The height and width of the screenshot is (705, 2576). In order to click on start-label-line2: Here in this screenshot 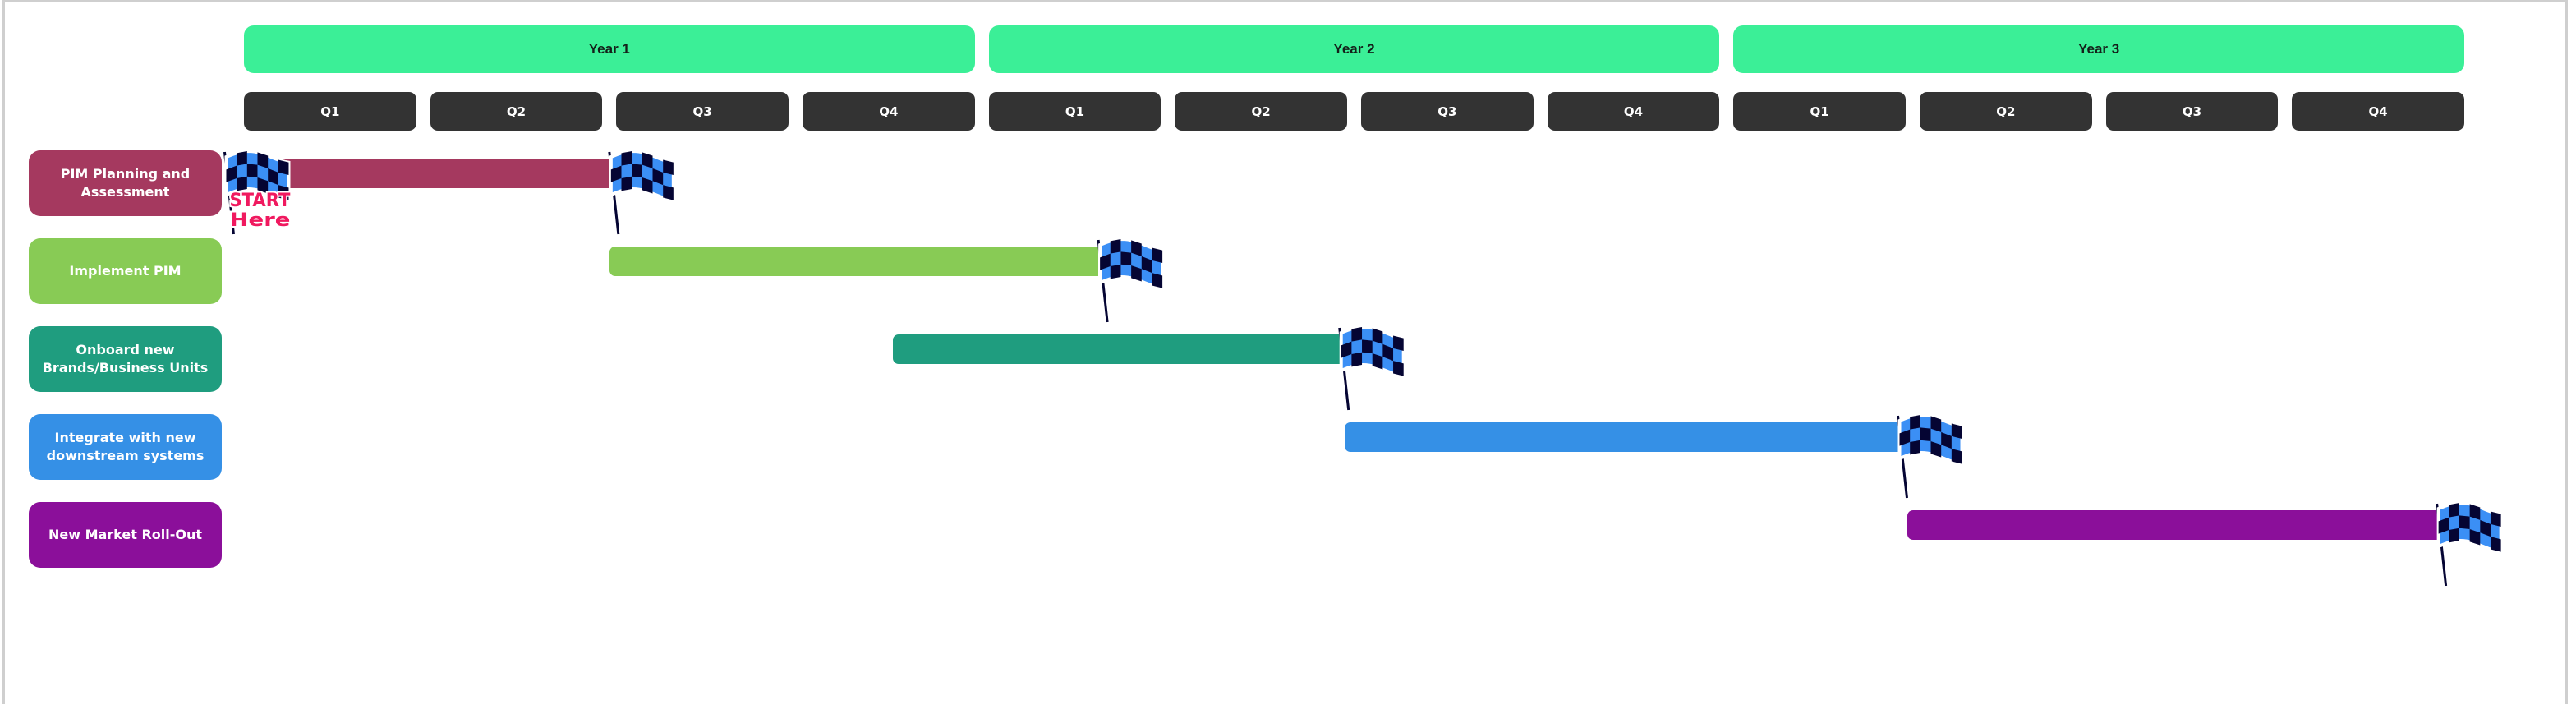, I will do `click(259, 220)`.